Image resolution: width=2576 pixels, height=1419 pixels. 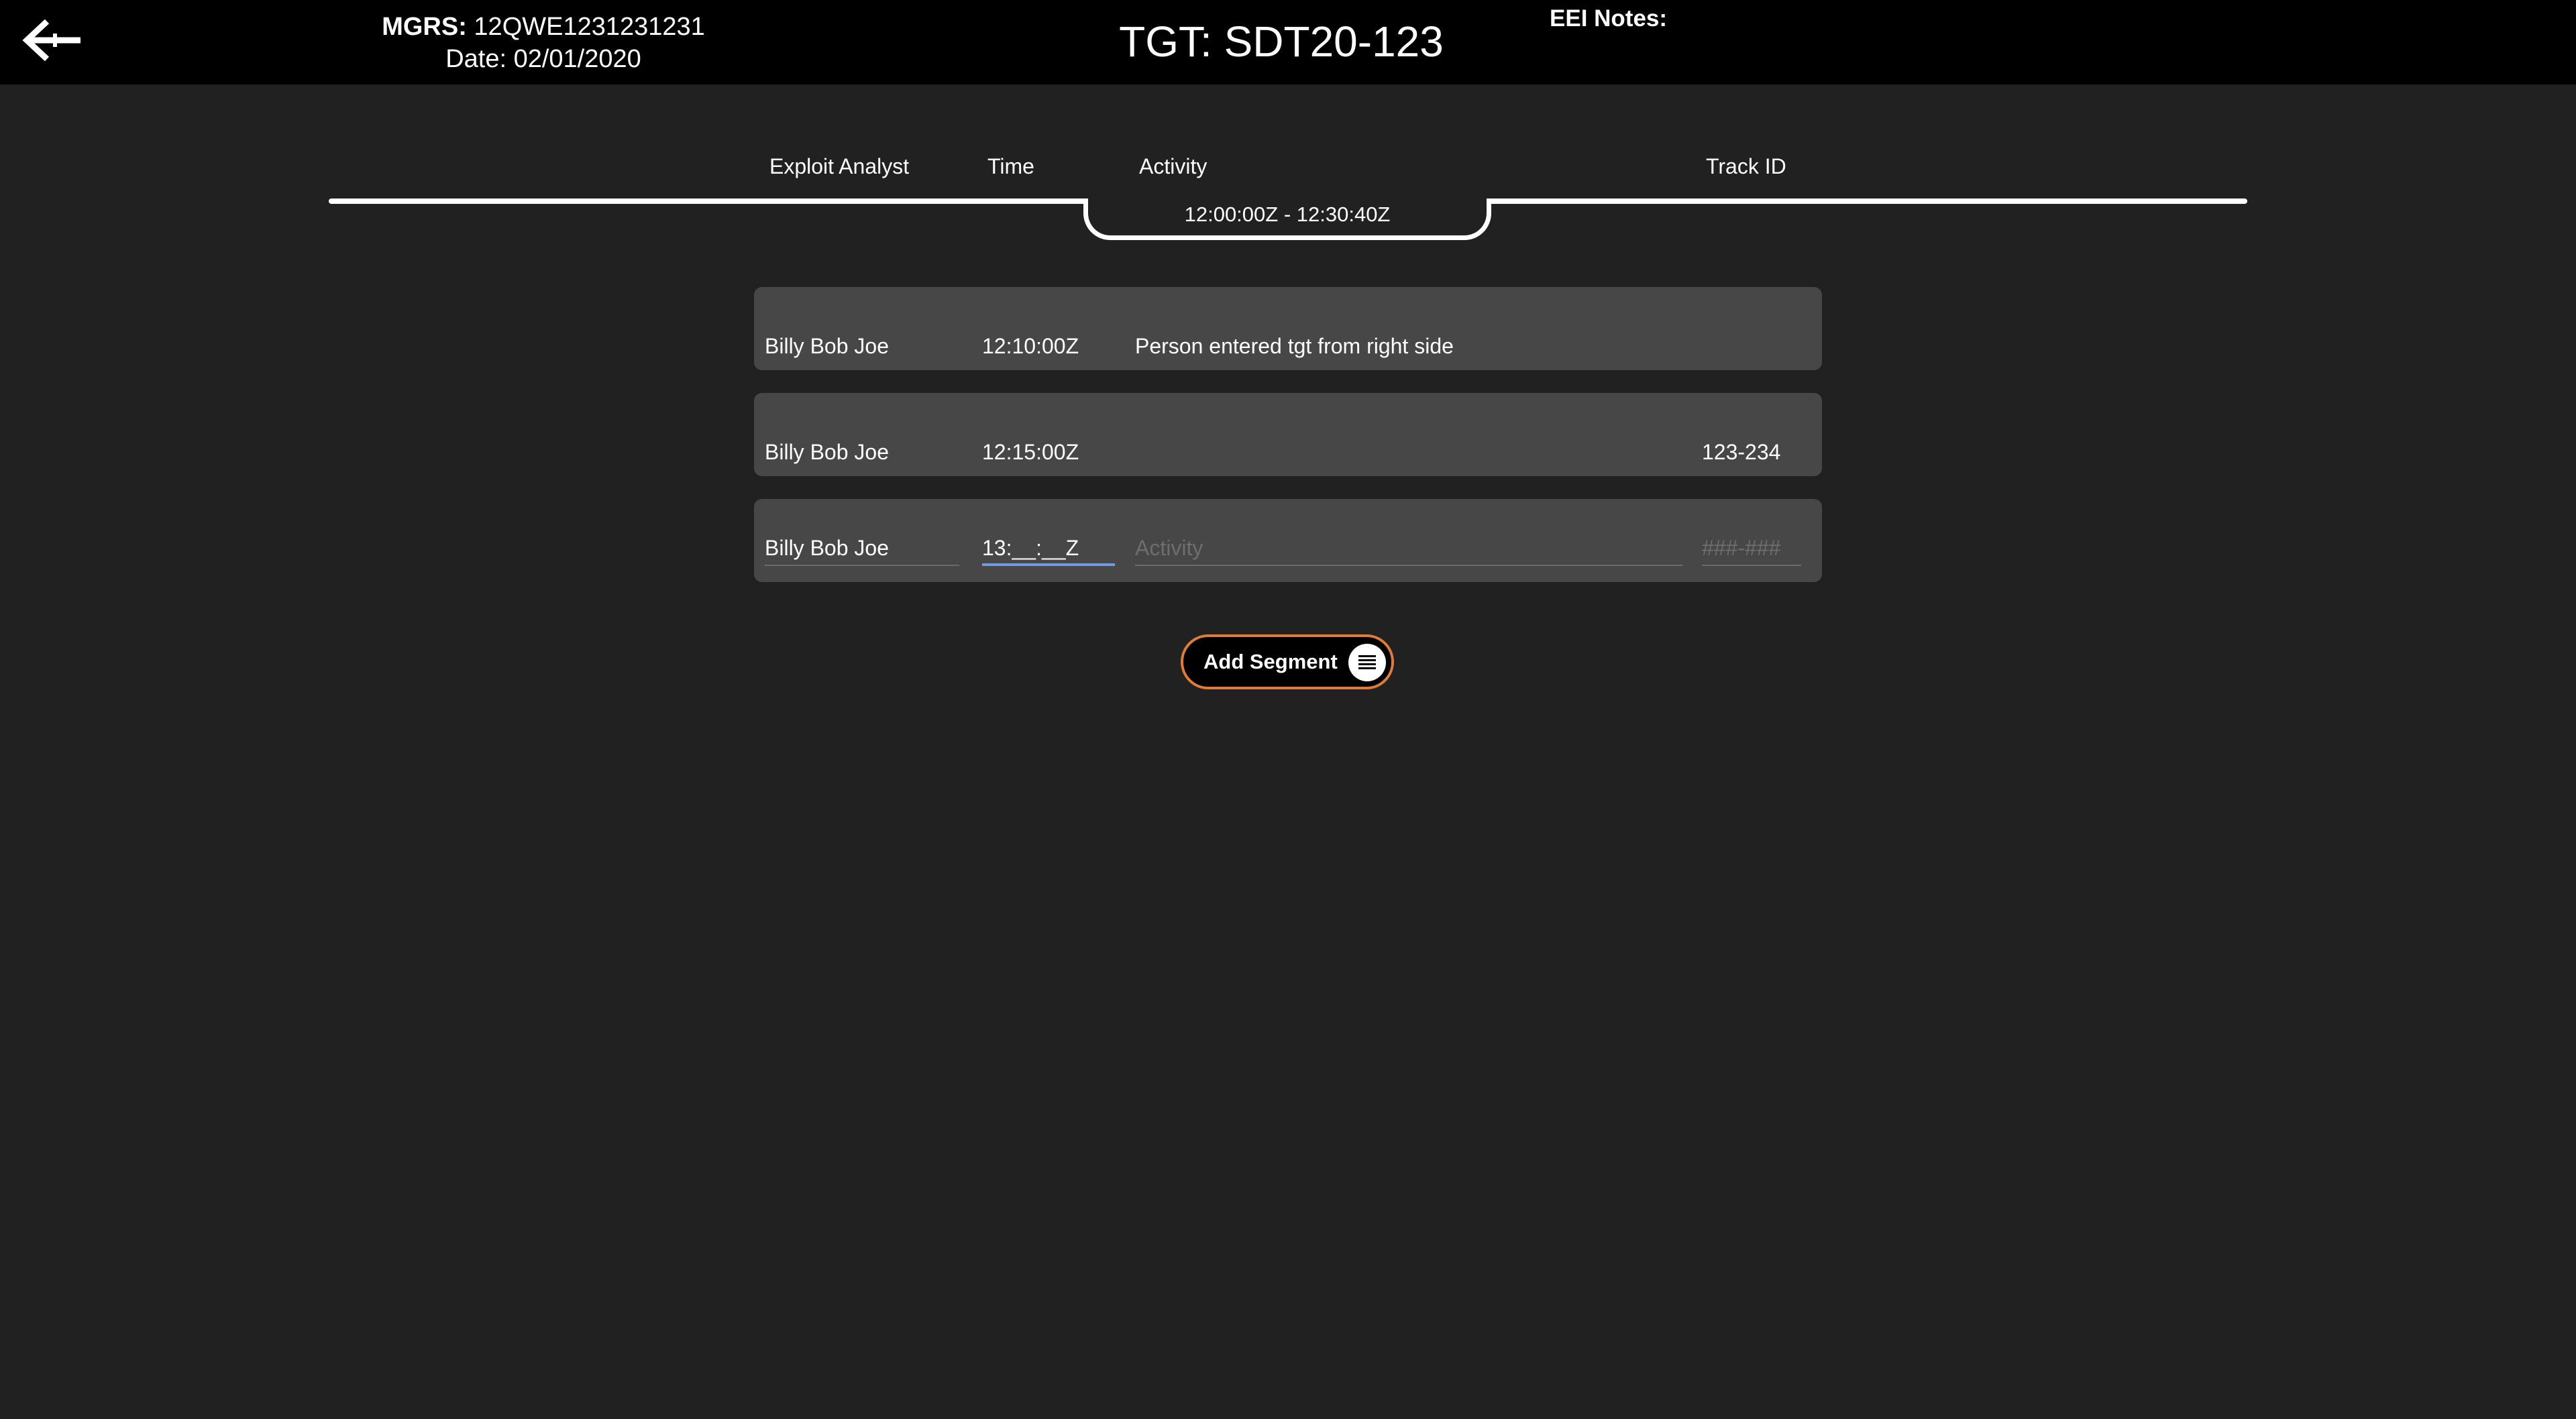 I want to click on column-header-activity: Activity, so click(x=1173, y=166).